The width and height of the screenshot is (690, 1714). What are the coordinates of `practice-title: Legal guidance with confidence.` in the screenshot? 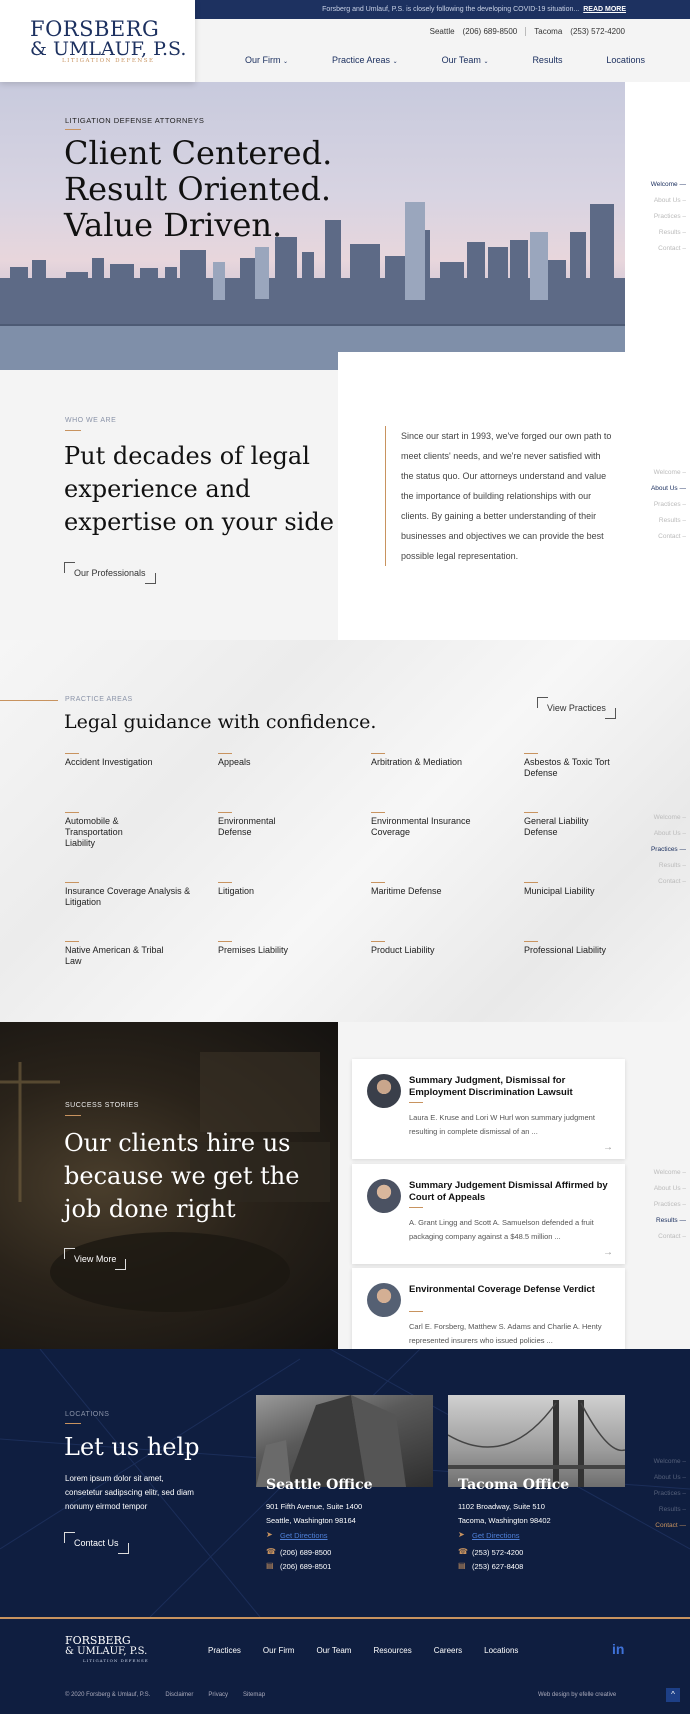 It's located at (220, 722).